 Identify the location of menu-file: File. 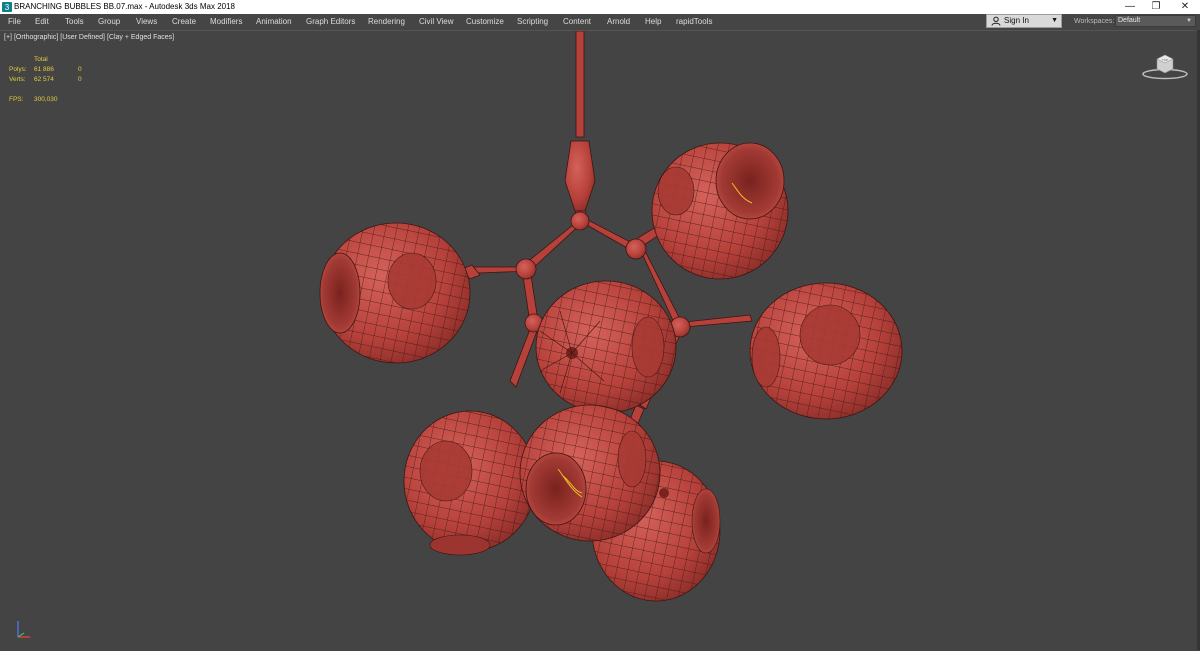
(14, 21).